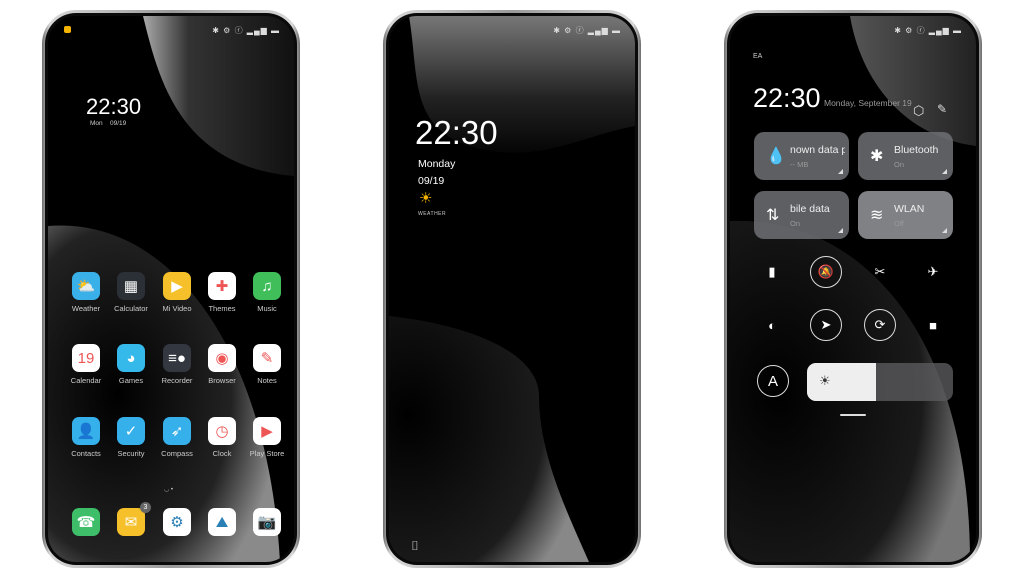 This screenshot has width=1024, height=576. What do you see at coordinates (817, 150) in the screenshot?
I see `tile-title: nown data pl` at bounding box center [817, 150].